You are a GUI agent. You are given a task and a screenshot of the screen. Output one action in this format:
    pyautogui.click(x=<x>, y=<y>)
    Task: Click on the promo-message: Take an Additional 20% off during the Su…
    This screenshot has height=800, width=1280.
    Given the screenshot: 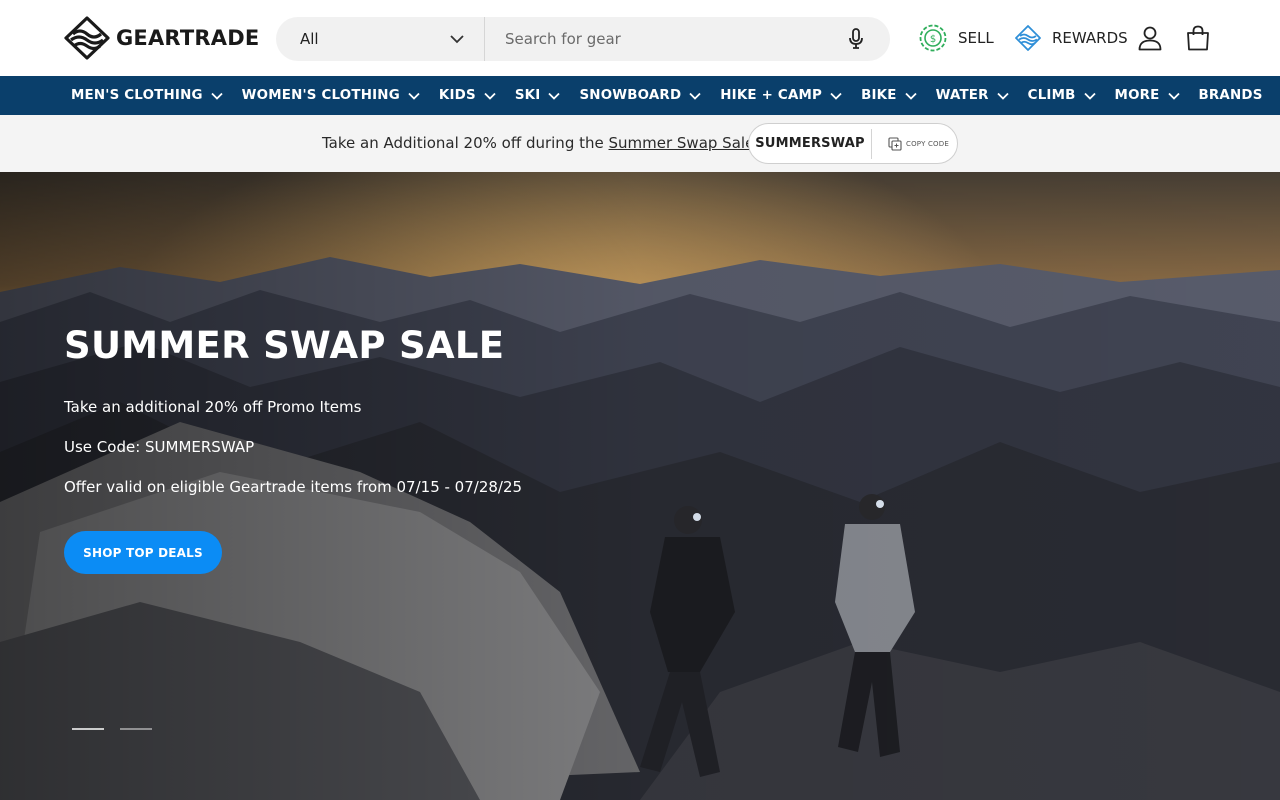 What is the action you would take?
    pyautogui.click(x=538, y=143)
    